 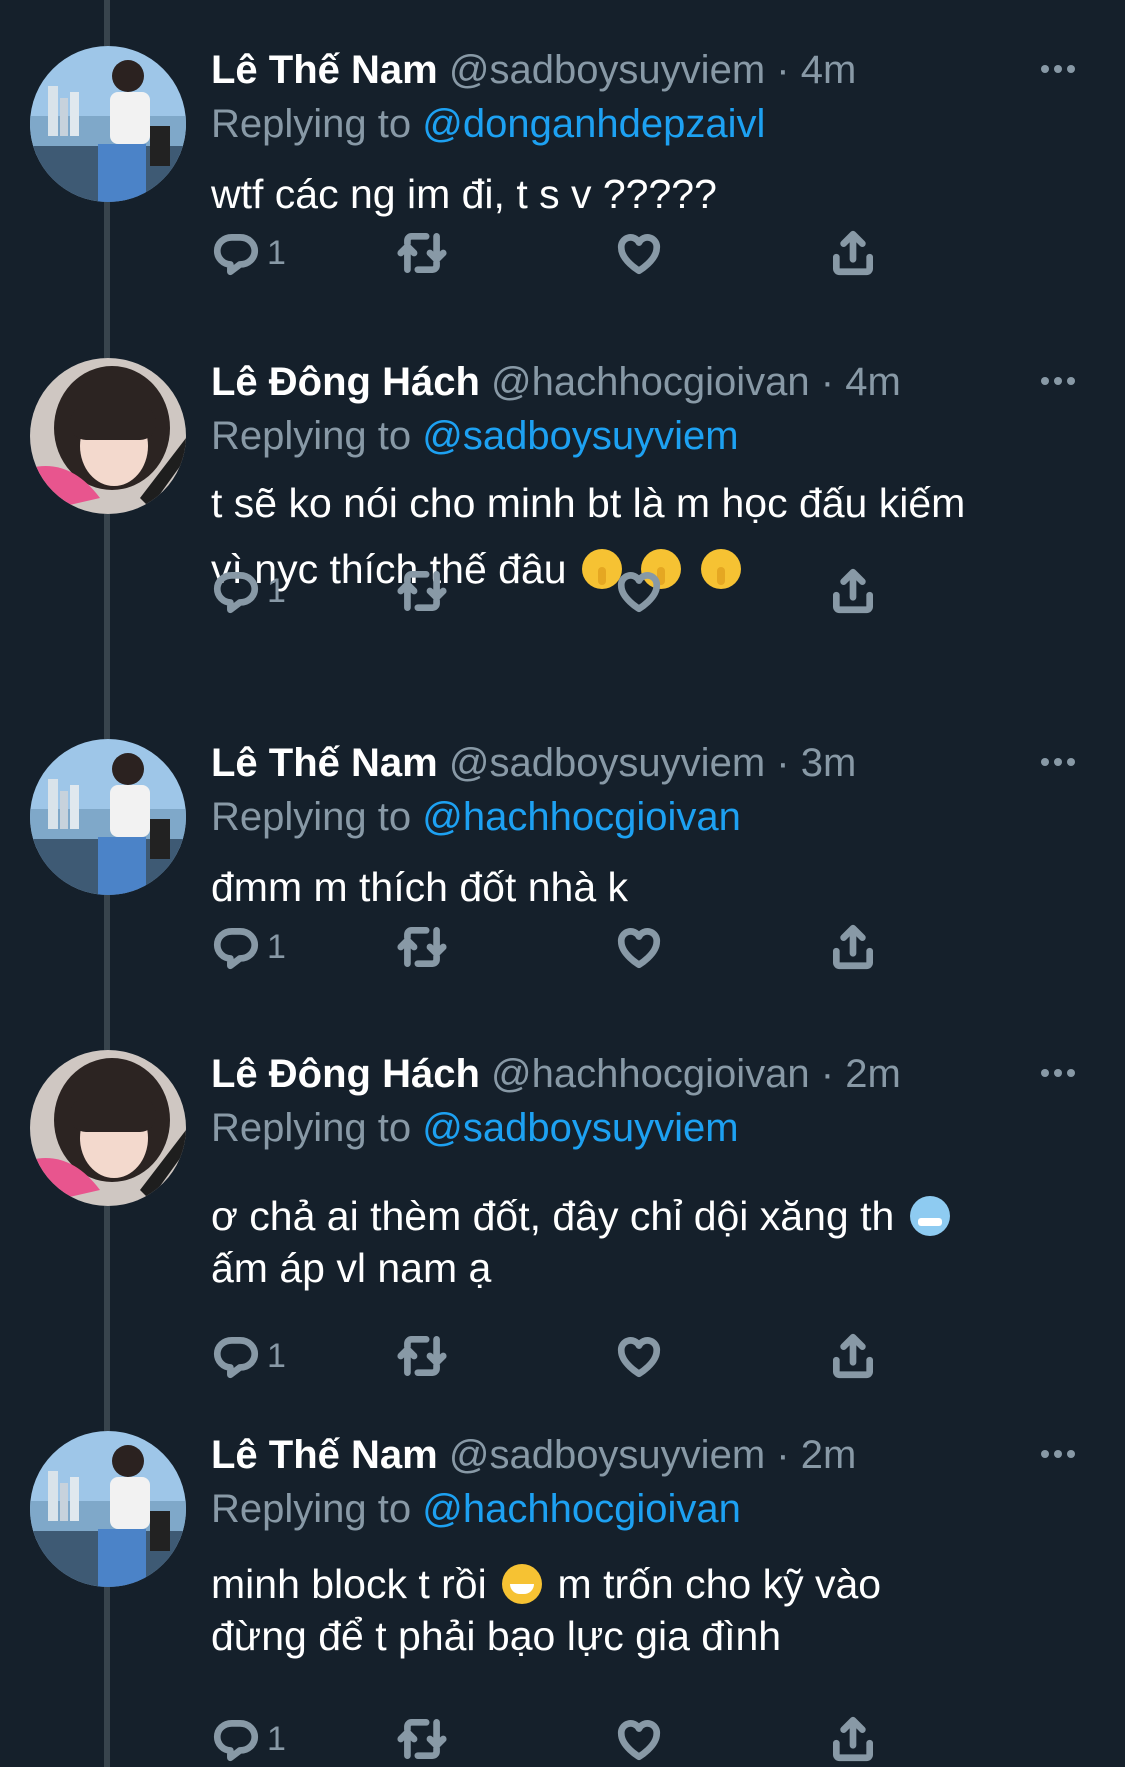 What do you see at coordinates (420, 887) in the screenshot?
I see `tweet-text-line: đmm m thích đốt nhà k` at bounding box center [420, 887].